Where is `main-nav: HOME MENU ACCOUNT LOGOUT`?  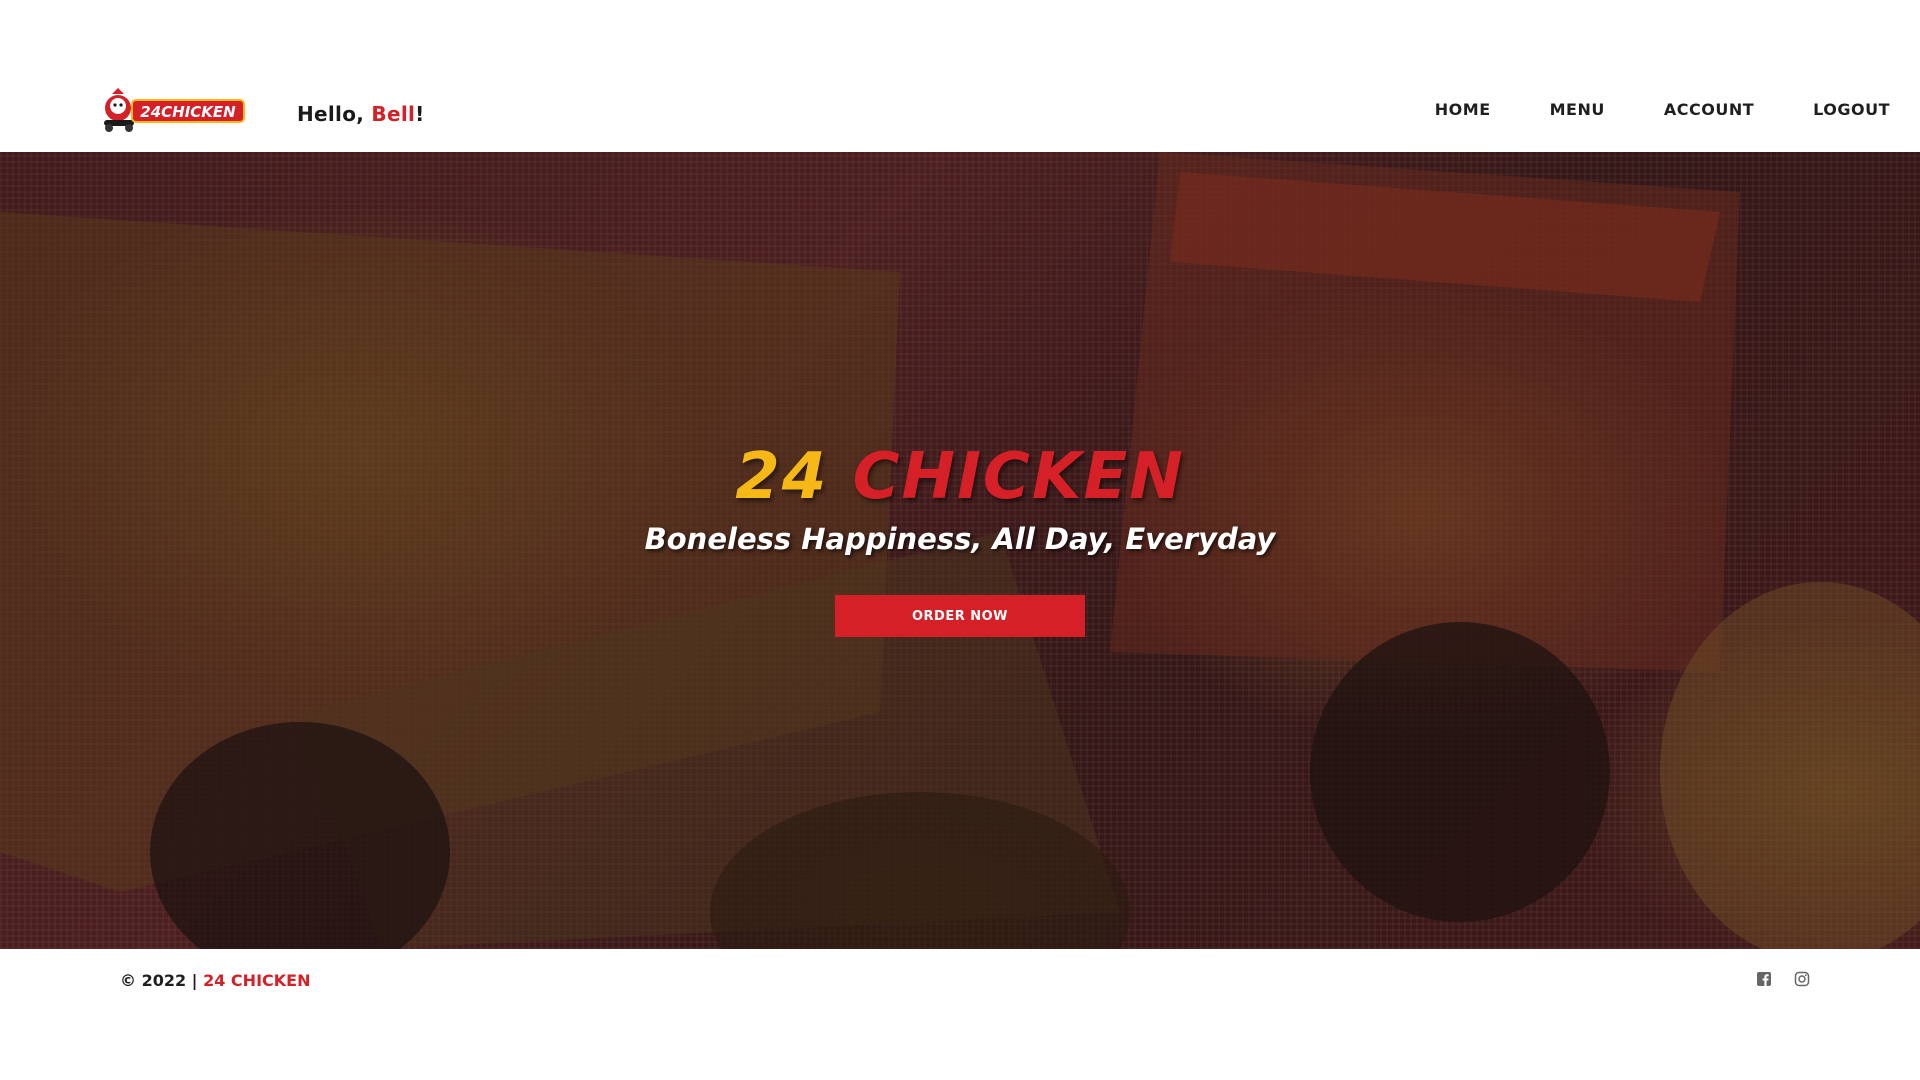 main-nav: HOME MENU ACCOUNT LOGOUT is located at coordinates (1633, 109).